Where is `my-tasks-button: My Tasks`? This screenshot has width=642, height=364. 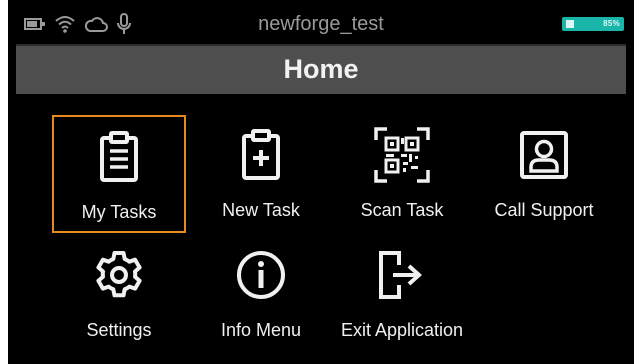 my-tasks-button: My Tasks is located at coordinates (119, 174).